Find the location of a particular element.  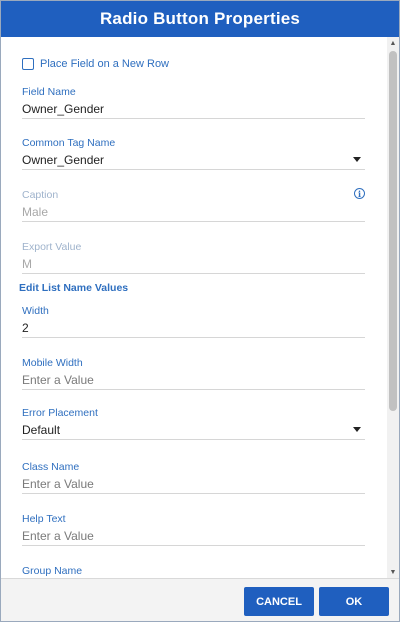

caption-label: Caption is located at coordinates (40, 195).